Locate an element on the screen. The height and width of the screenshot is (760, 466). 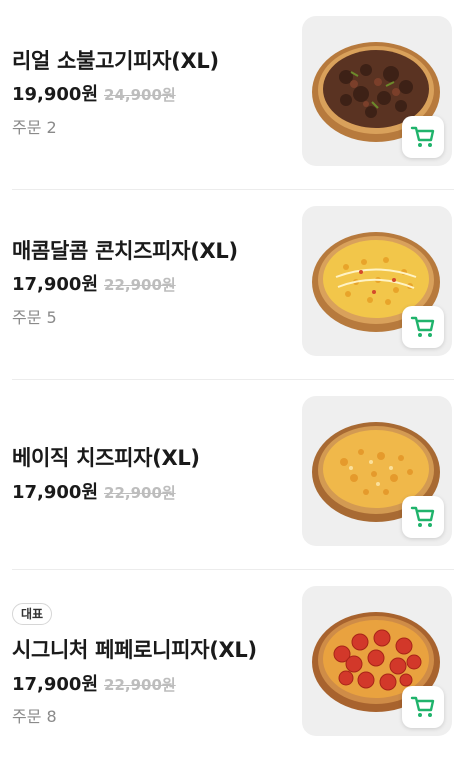
order-count: 주문 5 is located at coordinates (34, 317).